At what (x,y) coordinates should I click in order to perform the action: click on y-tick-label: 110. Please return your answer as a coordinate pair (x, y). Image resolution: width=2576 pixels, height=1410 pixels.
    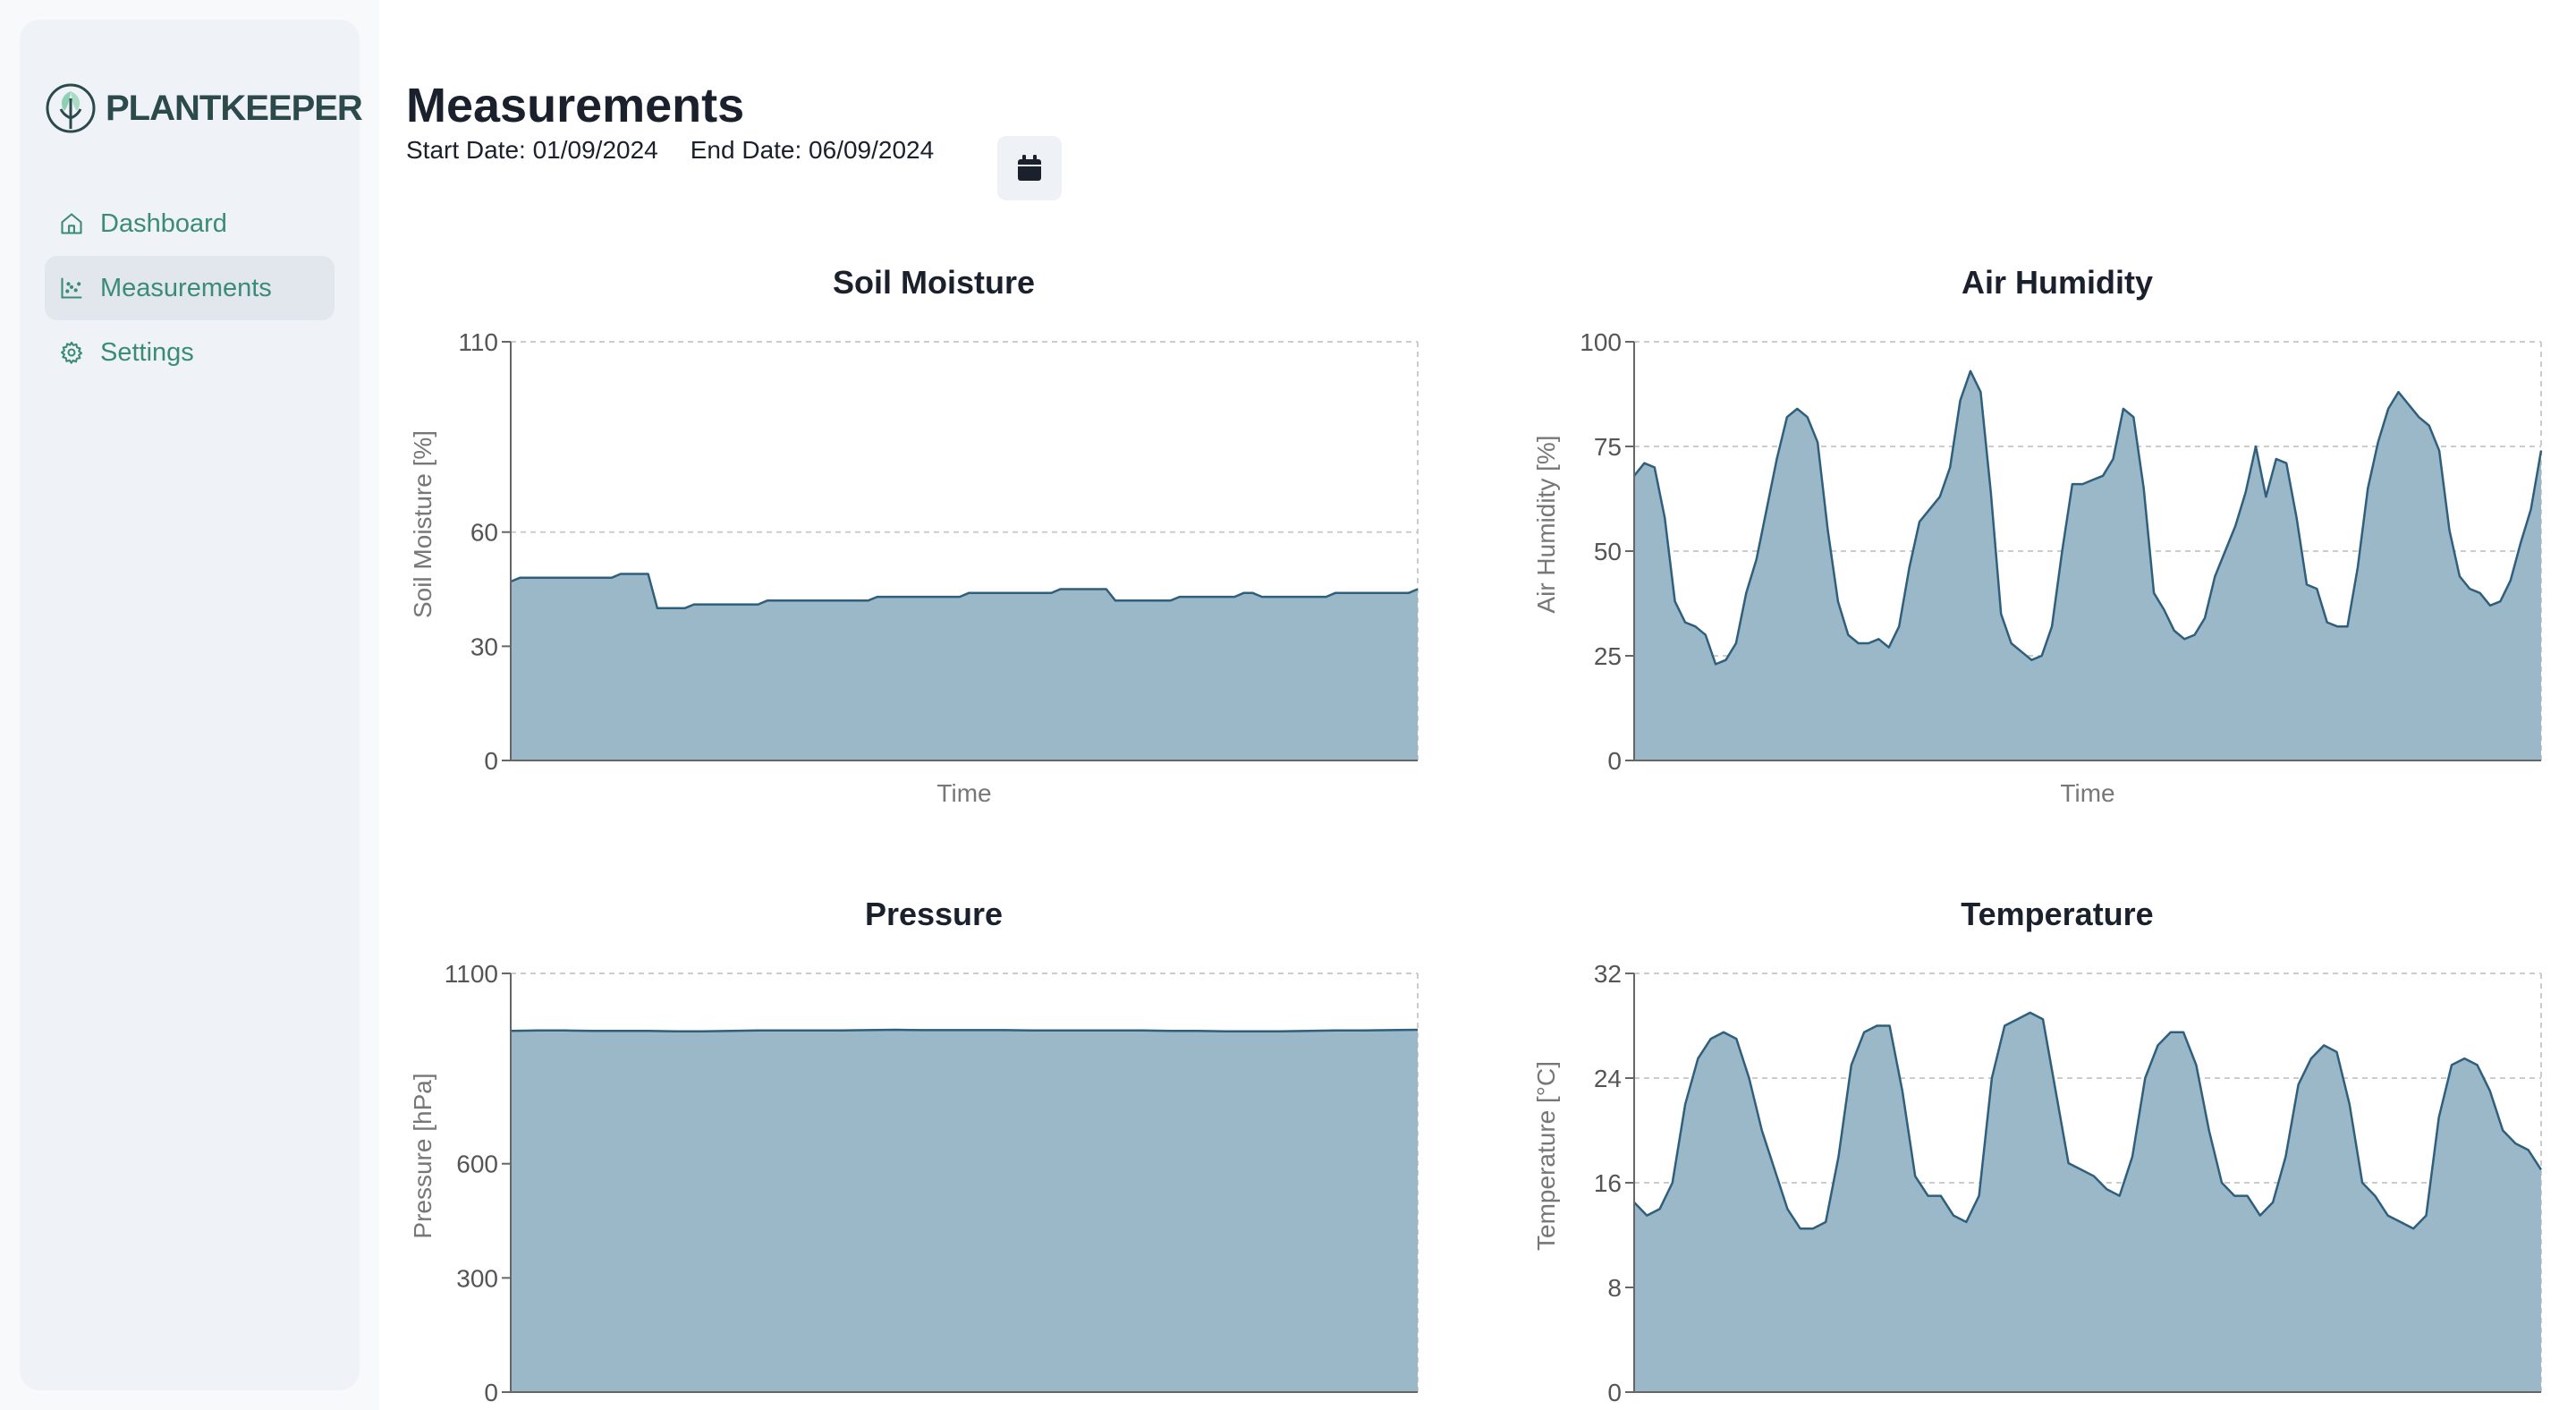
    Looking at the image, I should click on (478, 342).